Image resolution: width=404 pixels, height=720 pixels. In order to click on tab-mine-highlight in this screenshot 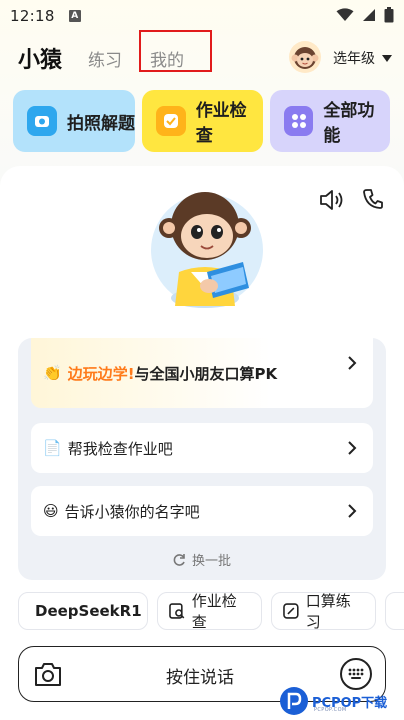, I will do `click(175, 51)`.